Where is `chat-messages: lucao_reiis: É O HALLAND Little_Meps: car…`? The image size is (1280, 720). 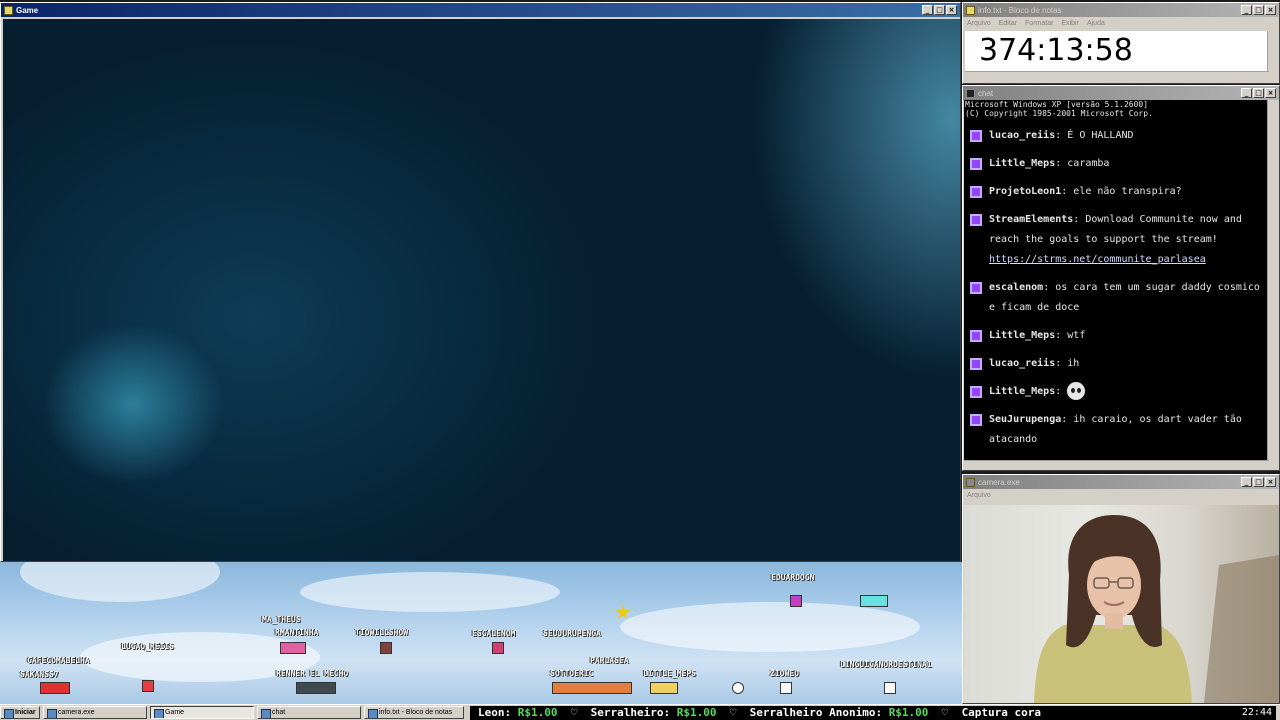 chat-messages: lucao_reiis: É O HALLAND Little_Meps: car… is located at coordinates (1116, 288).